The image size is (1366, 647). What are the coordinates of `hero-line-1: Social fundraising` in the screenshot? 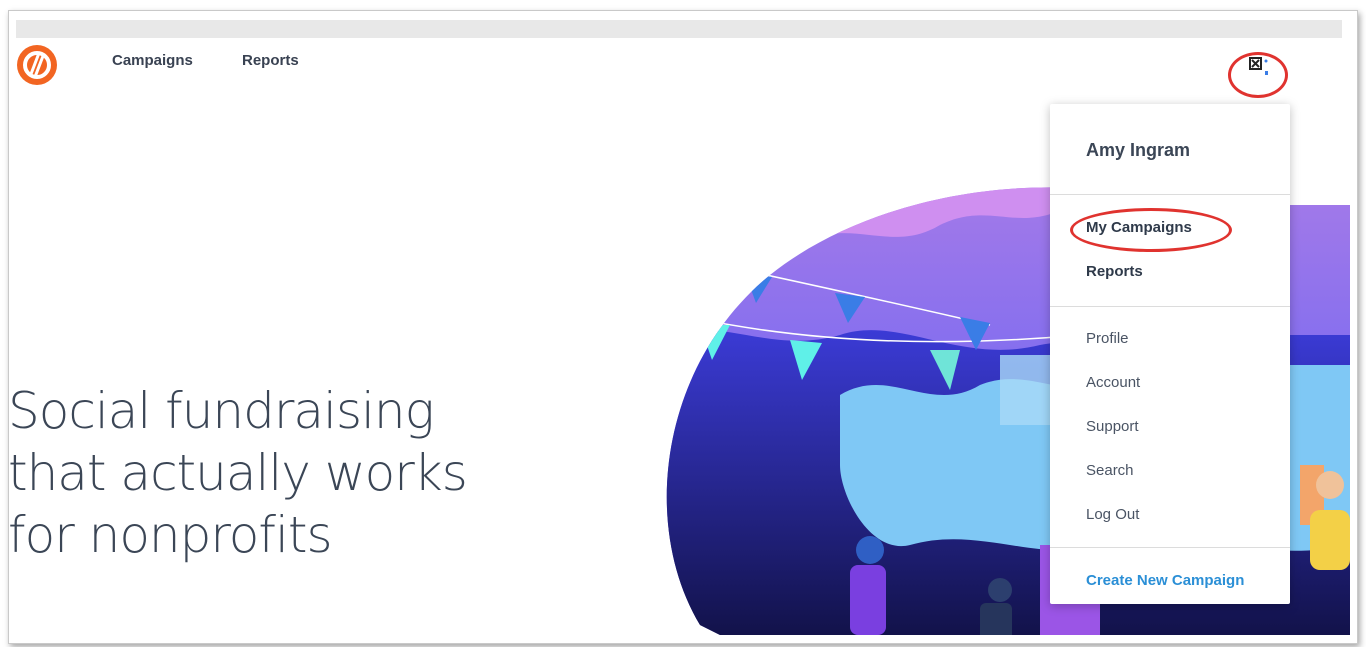 It's located at (221, 411).